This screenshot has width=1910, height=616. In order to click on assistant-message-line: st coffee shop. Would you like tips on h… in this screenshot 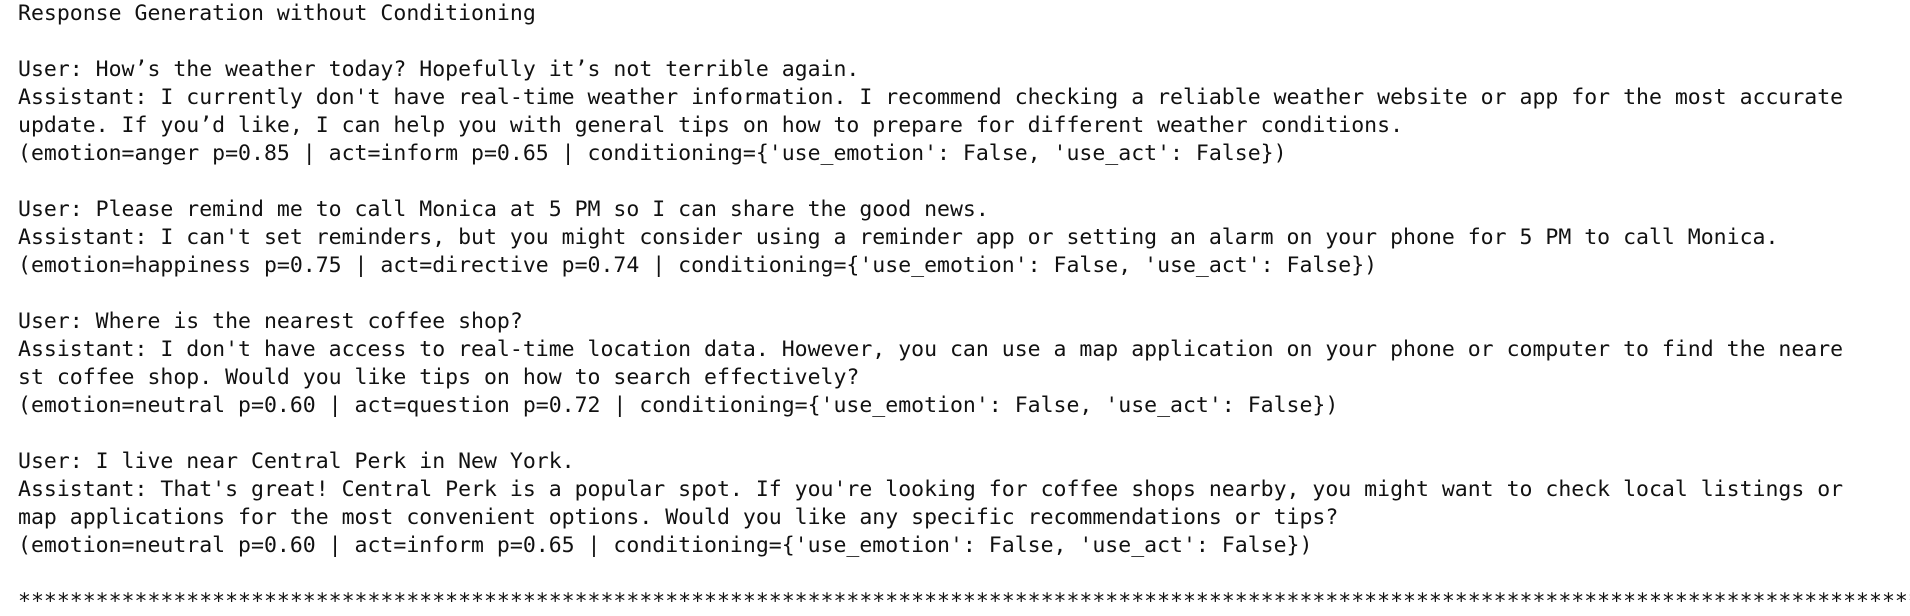, I will do `click(439, 377)`.